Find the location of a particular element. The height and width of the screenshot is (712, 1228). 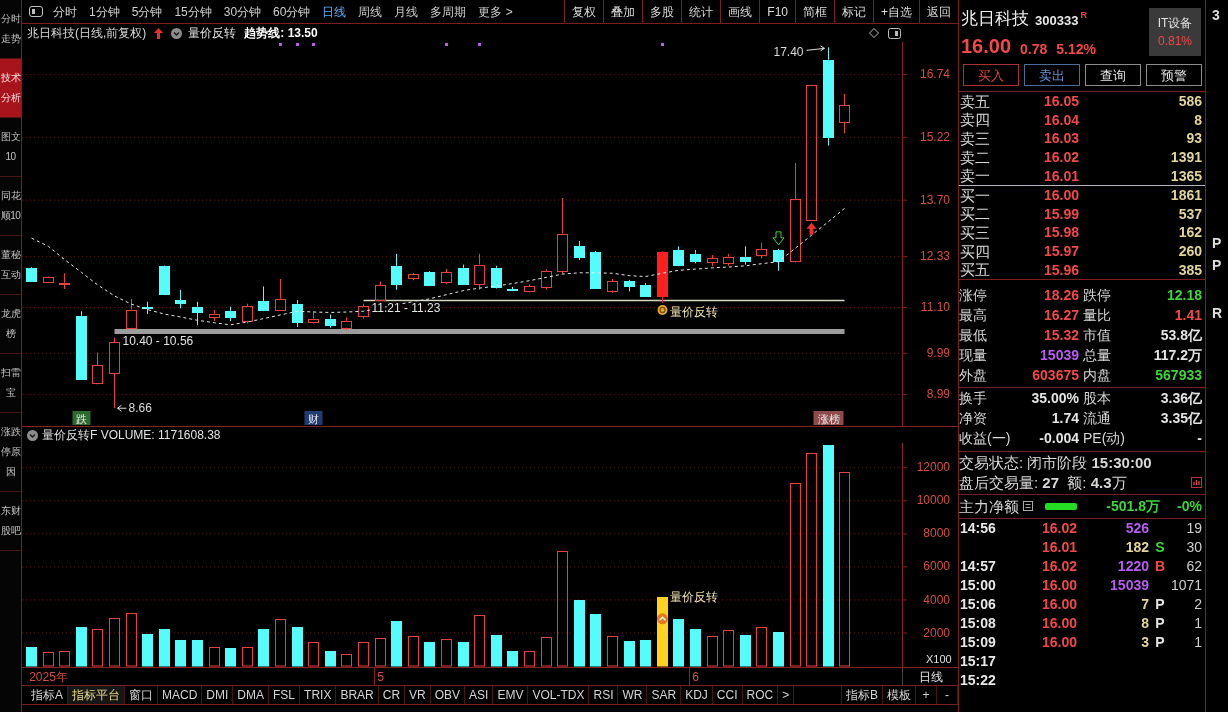

tick-count: 1 is located at coordinates (1197, 623).